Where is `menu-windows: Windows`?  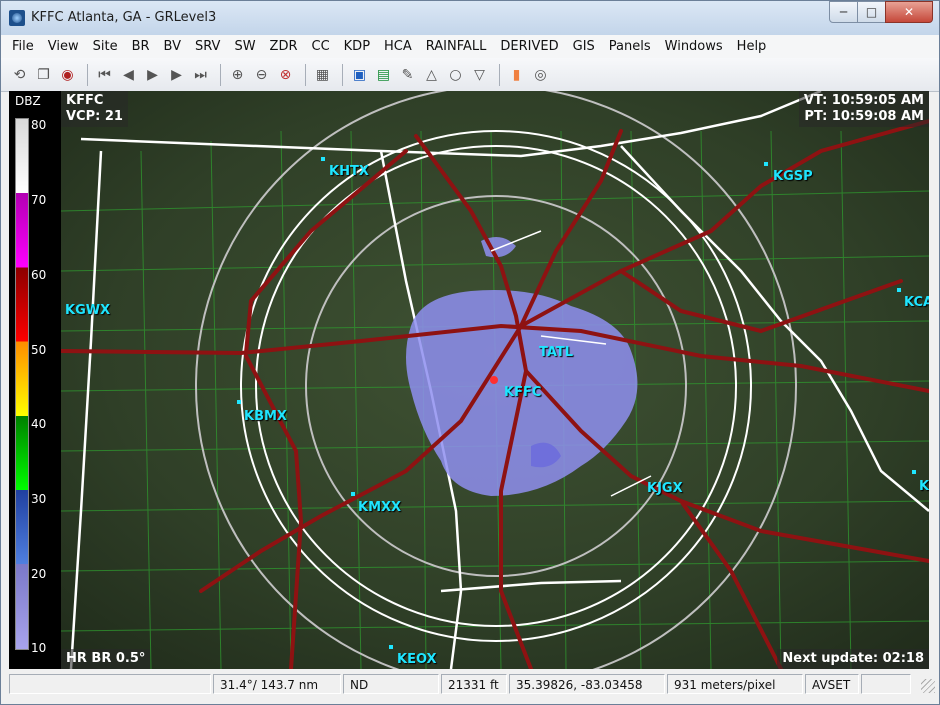
menu-windows: Windows is located at coordinates (694, 46).